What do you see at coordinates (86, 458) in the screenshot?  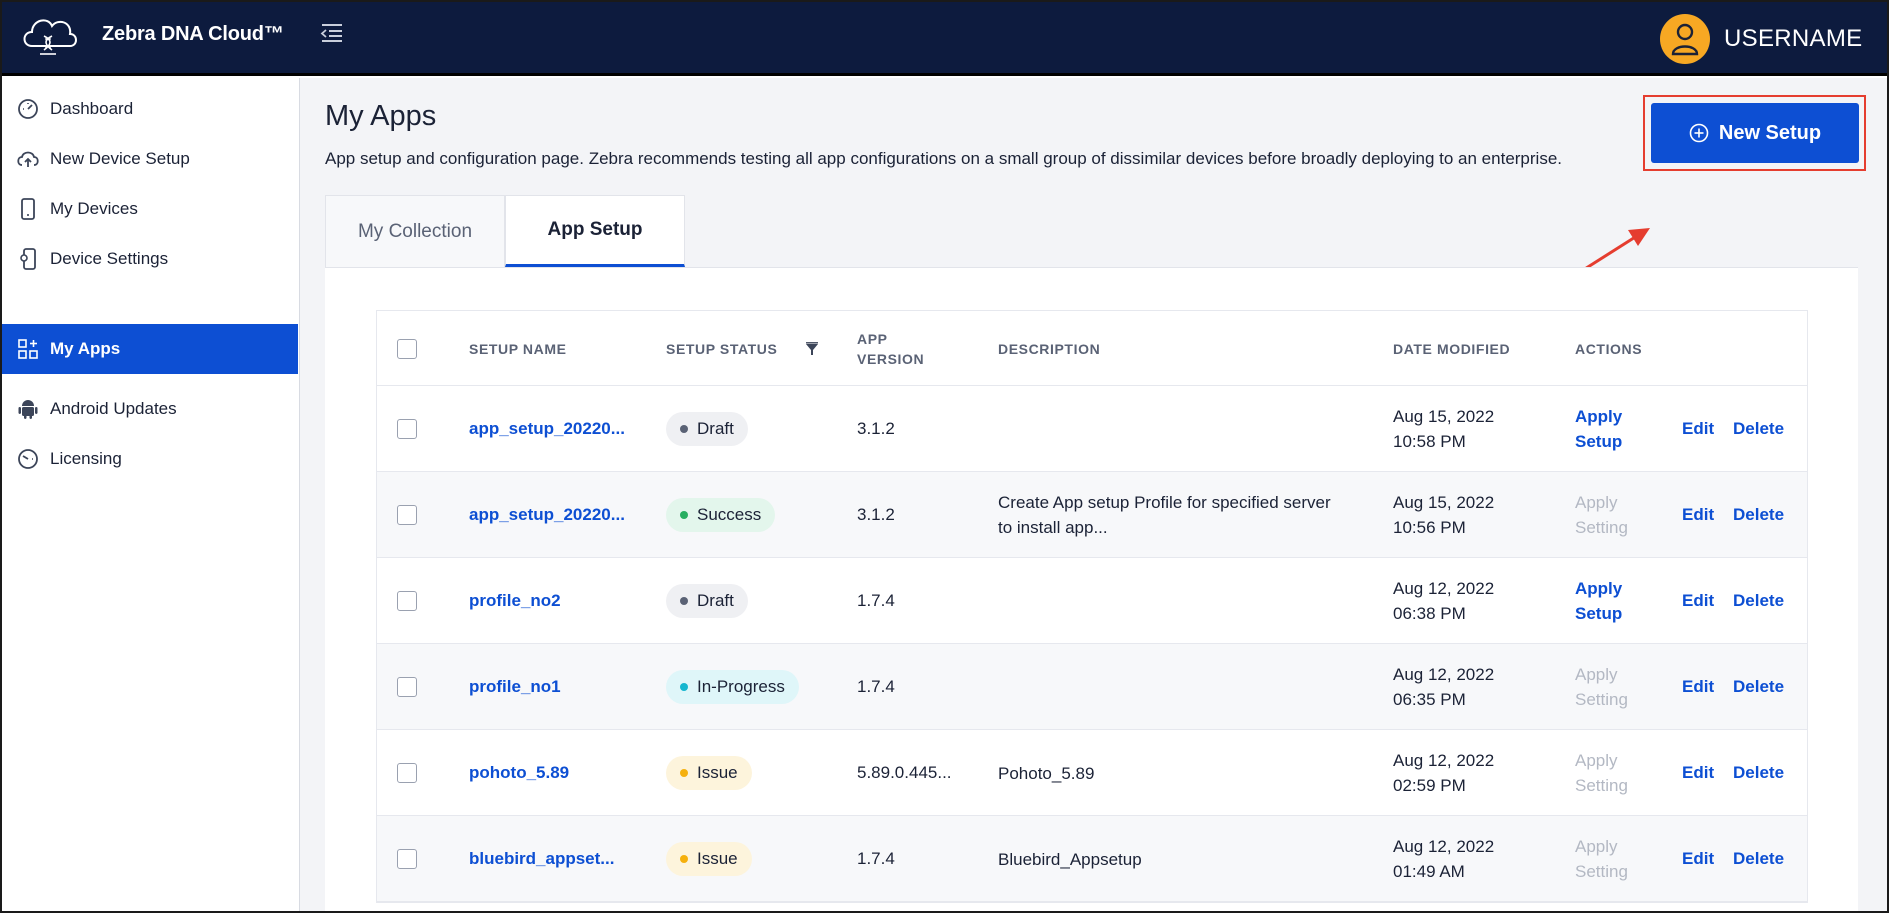 I see `sidebar-item-label: Licensing` at bounding box center [86, 458].